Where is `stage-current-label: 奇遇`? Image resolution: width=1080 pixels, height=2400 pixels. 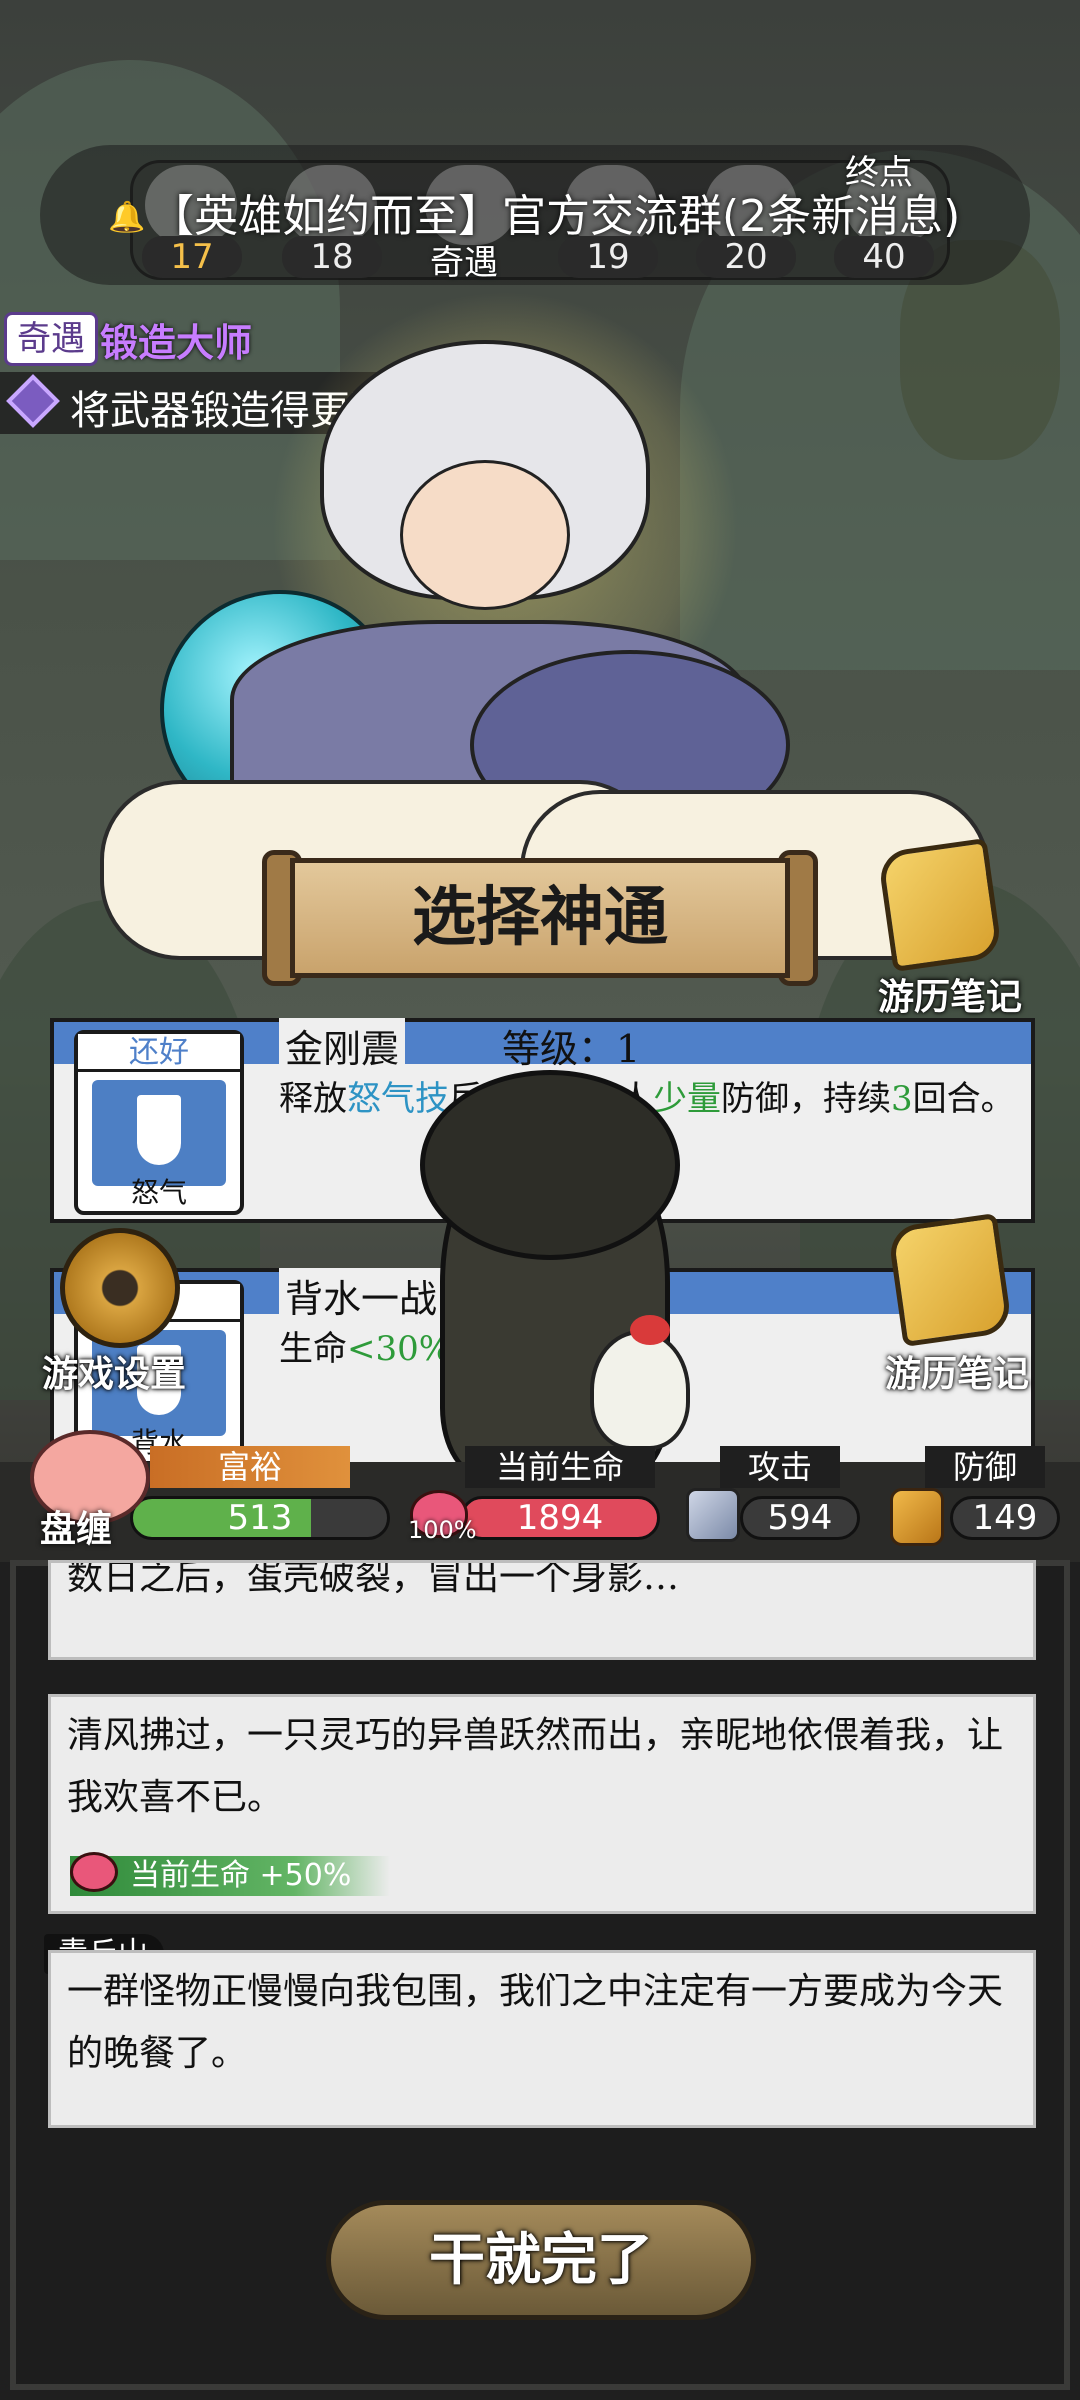 stage-current-label: 奇遇 is located at coordinates (464, 263).